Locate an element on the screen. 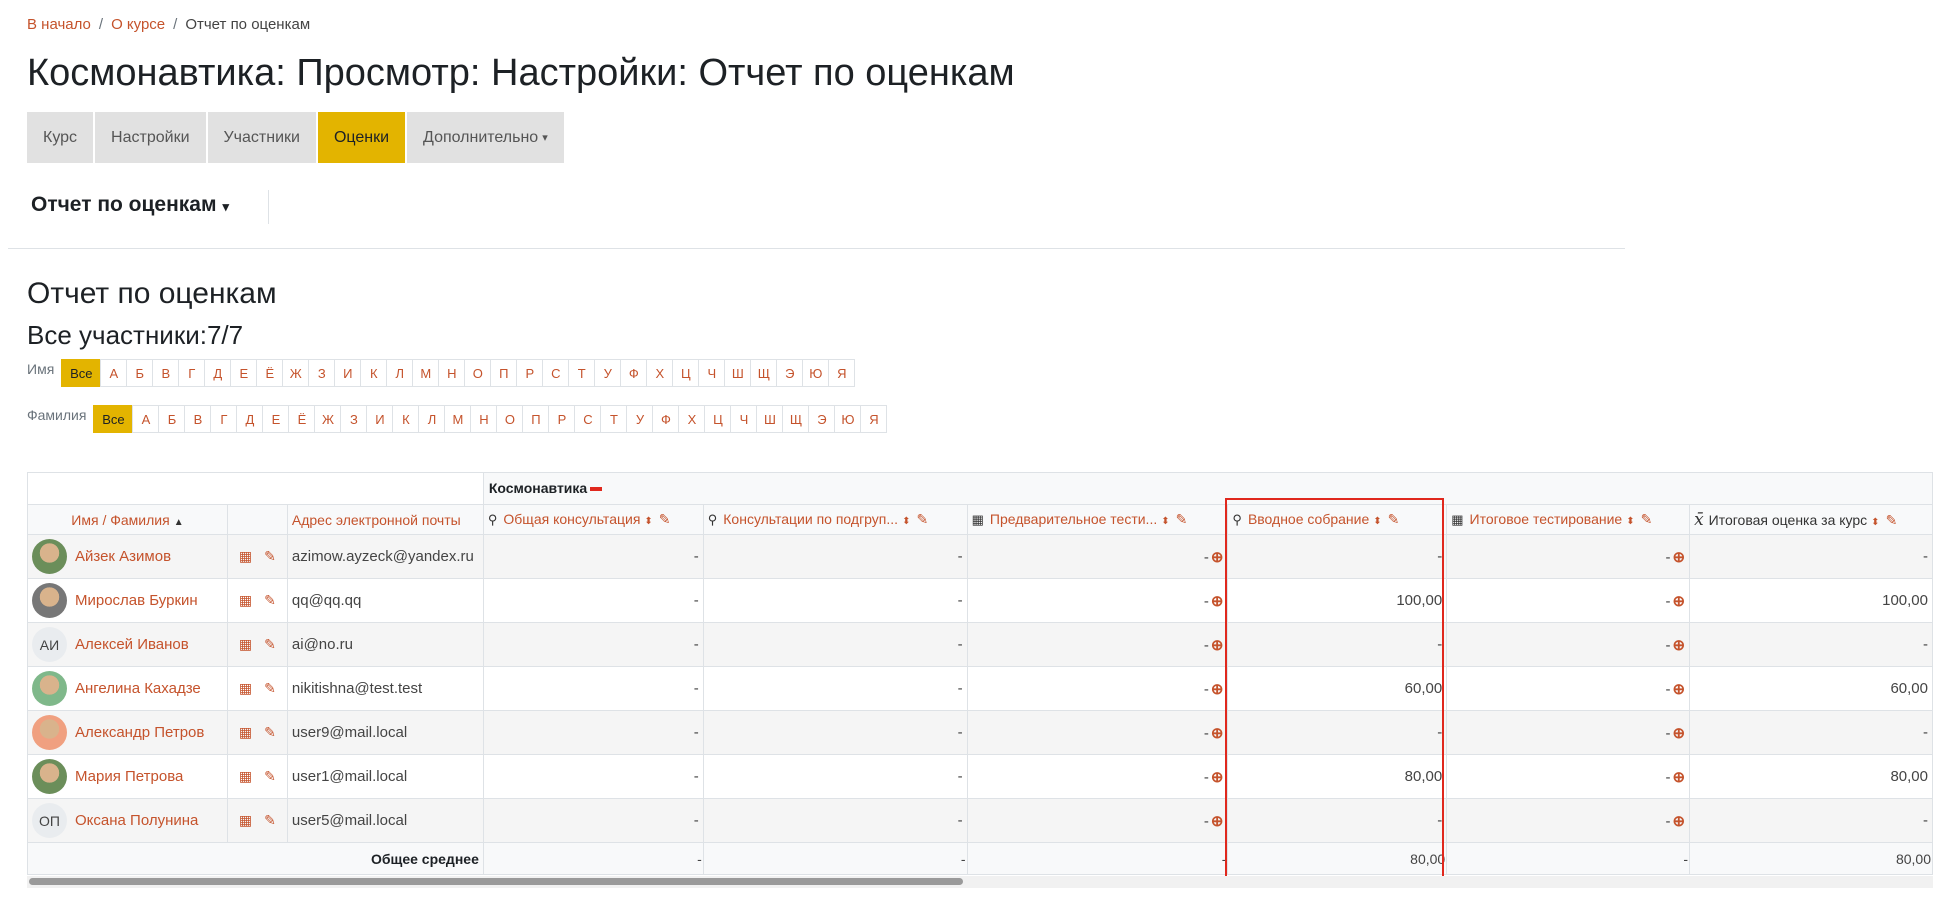 Image resolution: width=1951 pixels, height=907 pixels. tab-settings: Настройки is located at coordinates (150, 137).